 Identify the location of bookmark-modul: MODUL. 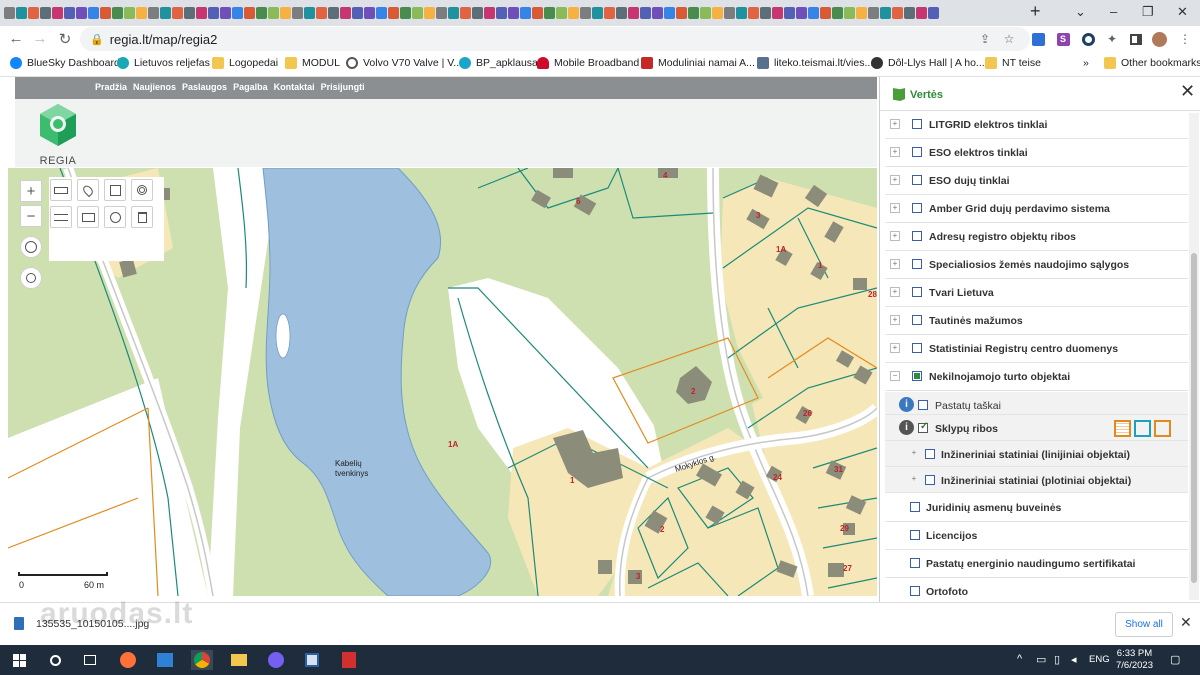
(312, 63).